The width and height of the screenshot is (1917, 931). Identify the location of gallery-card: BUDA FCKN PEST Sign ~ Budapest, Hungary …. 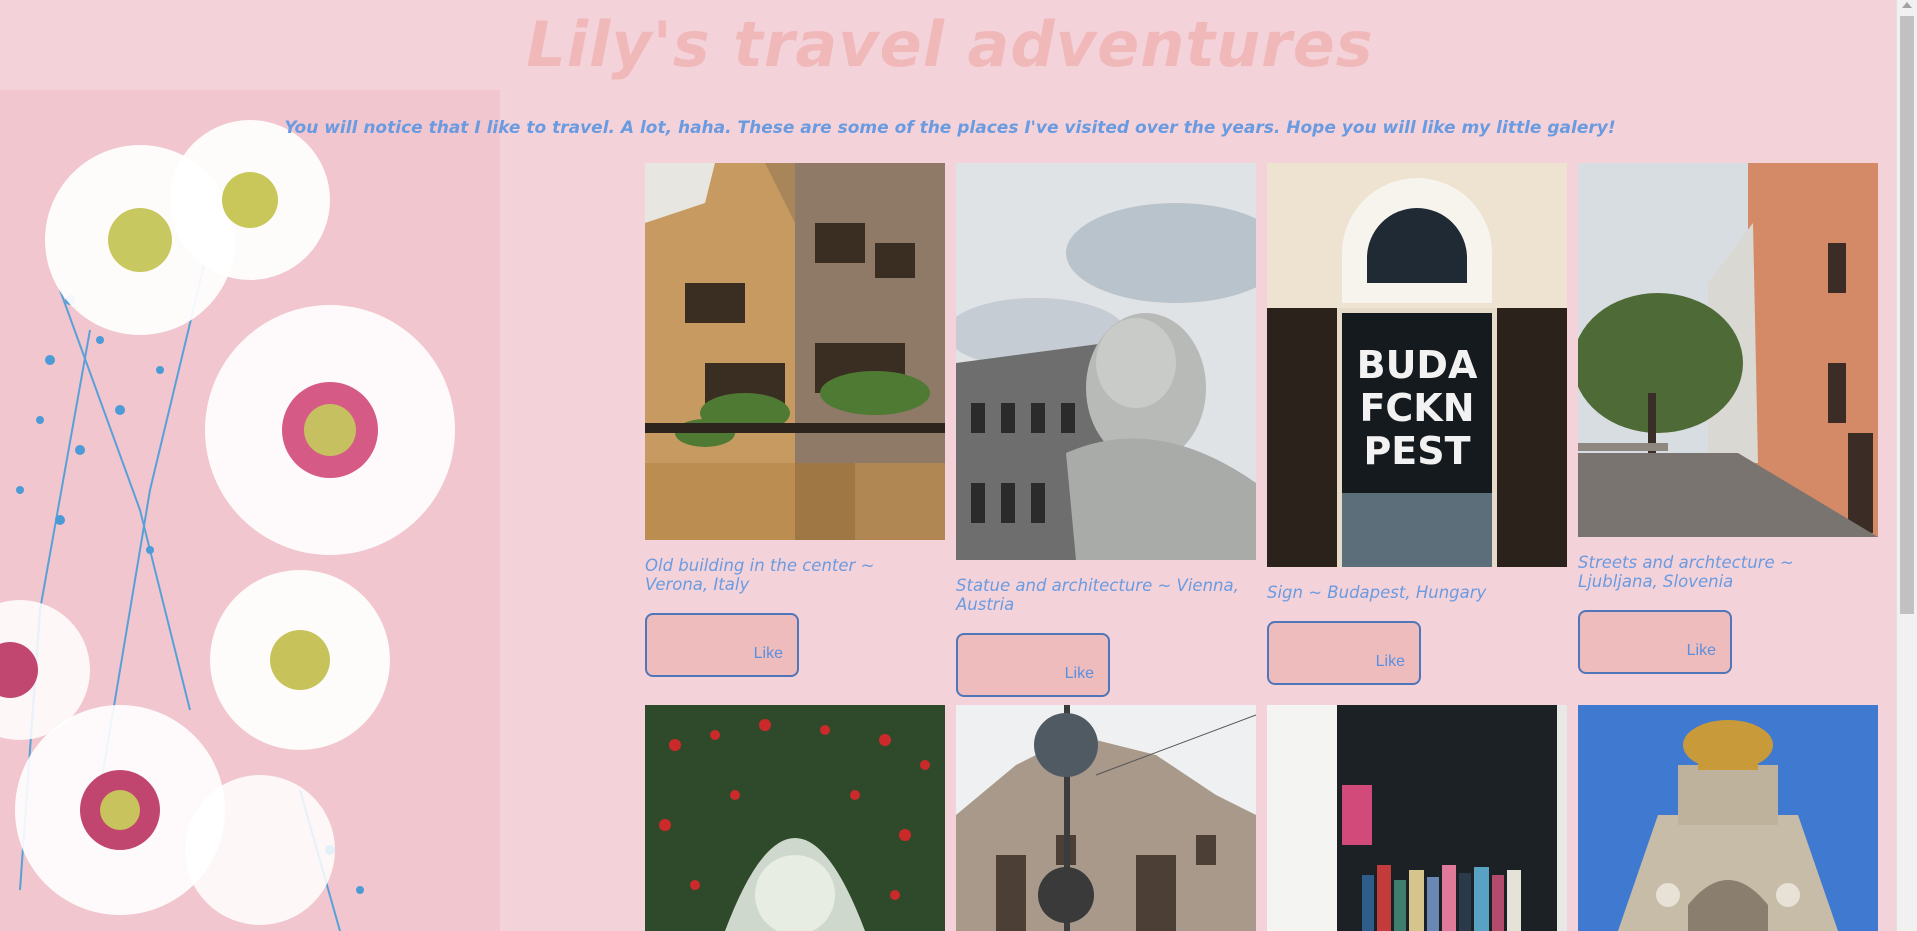
(1417, 424).